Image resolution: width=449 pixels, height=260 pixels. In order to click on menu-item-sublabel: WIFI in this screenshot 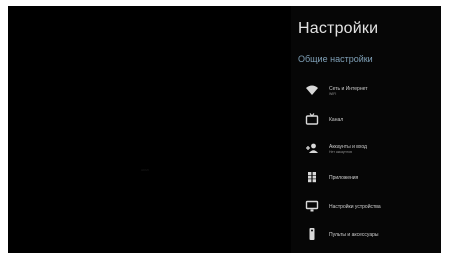, I will do `click(333, 93)`.